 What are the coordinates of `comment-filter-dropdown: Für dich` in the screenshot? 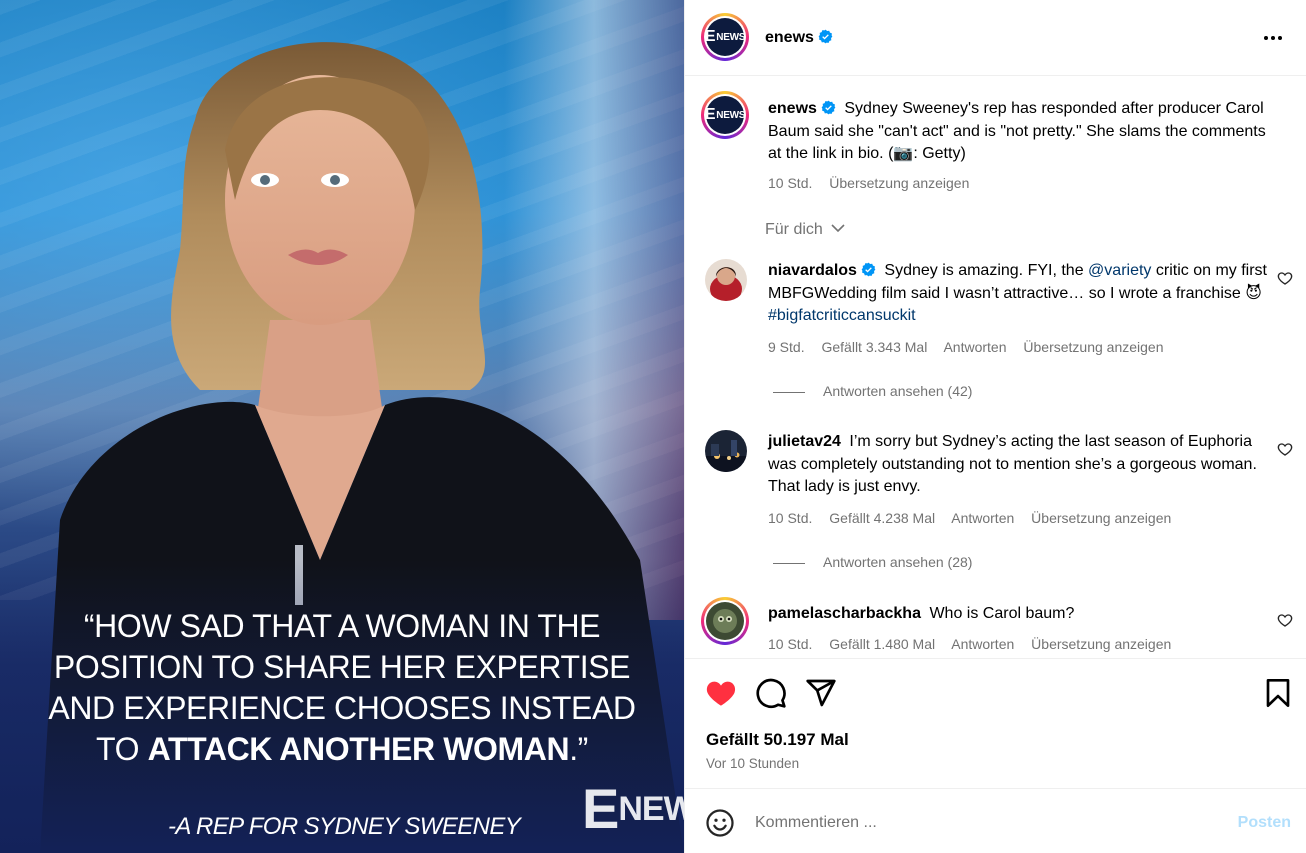 It's located at (805, 230).